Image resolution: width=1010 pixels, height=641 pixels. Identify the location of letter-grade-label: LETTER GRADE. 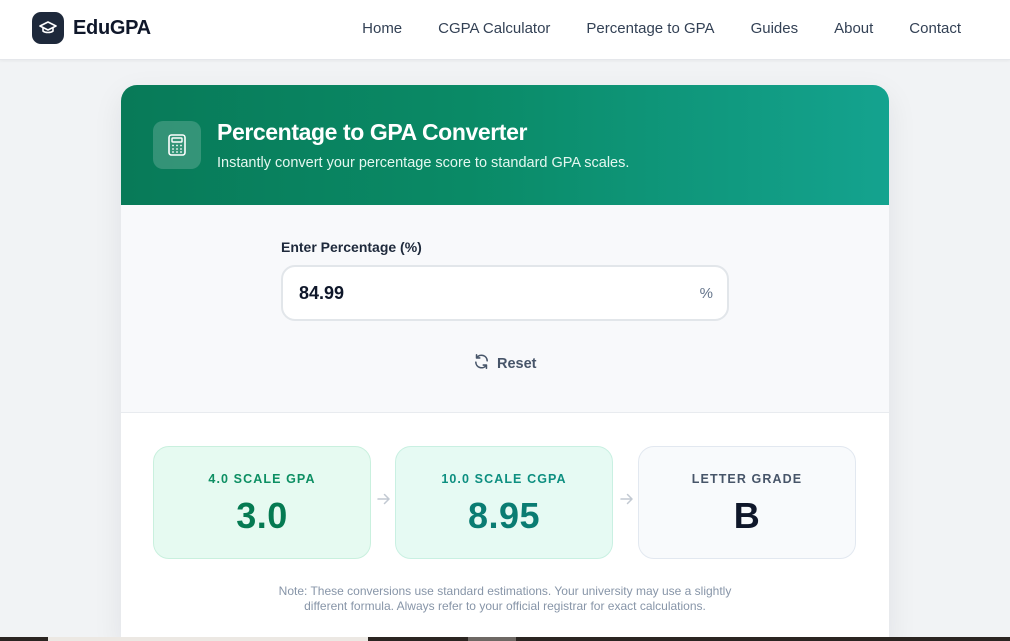
(747, 479).